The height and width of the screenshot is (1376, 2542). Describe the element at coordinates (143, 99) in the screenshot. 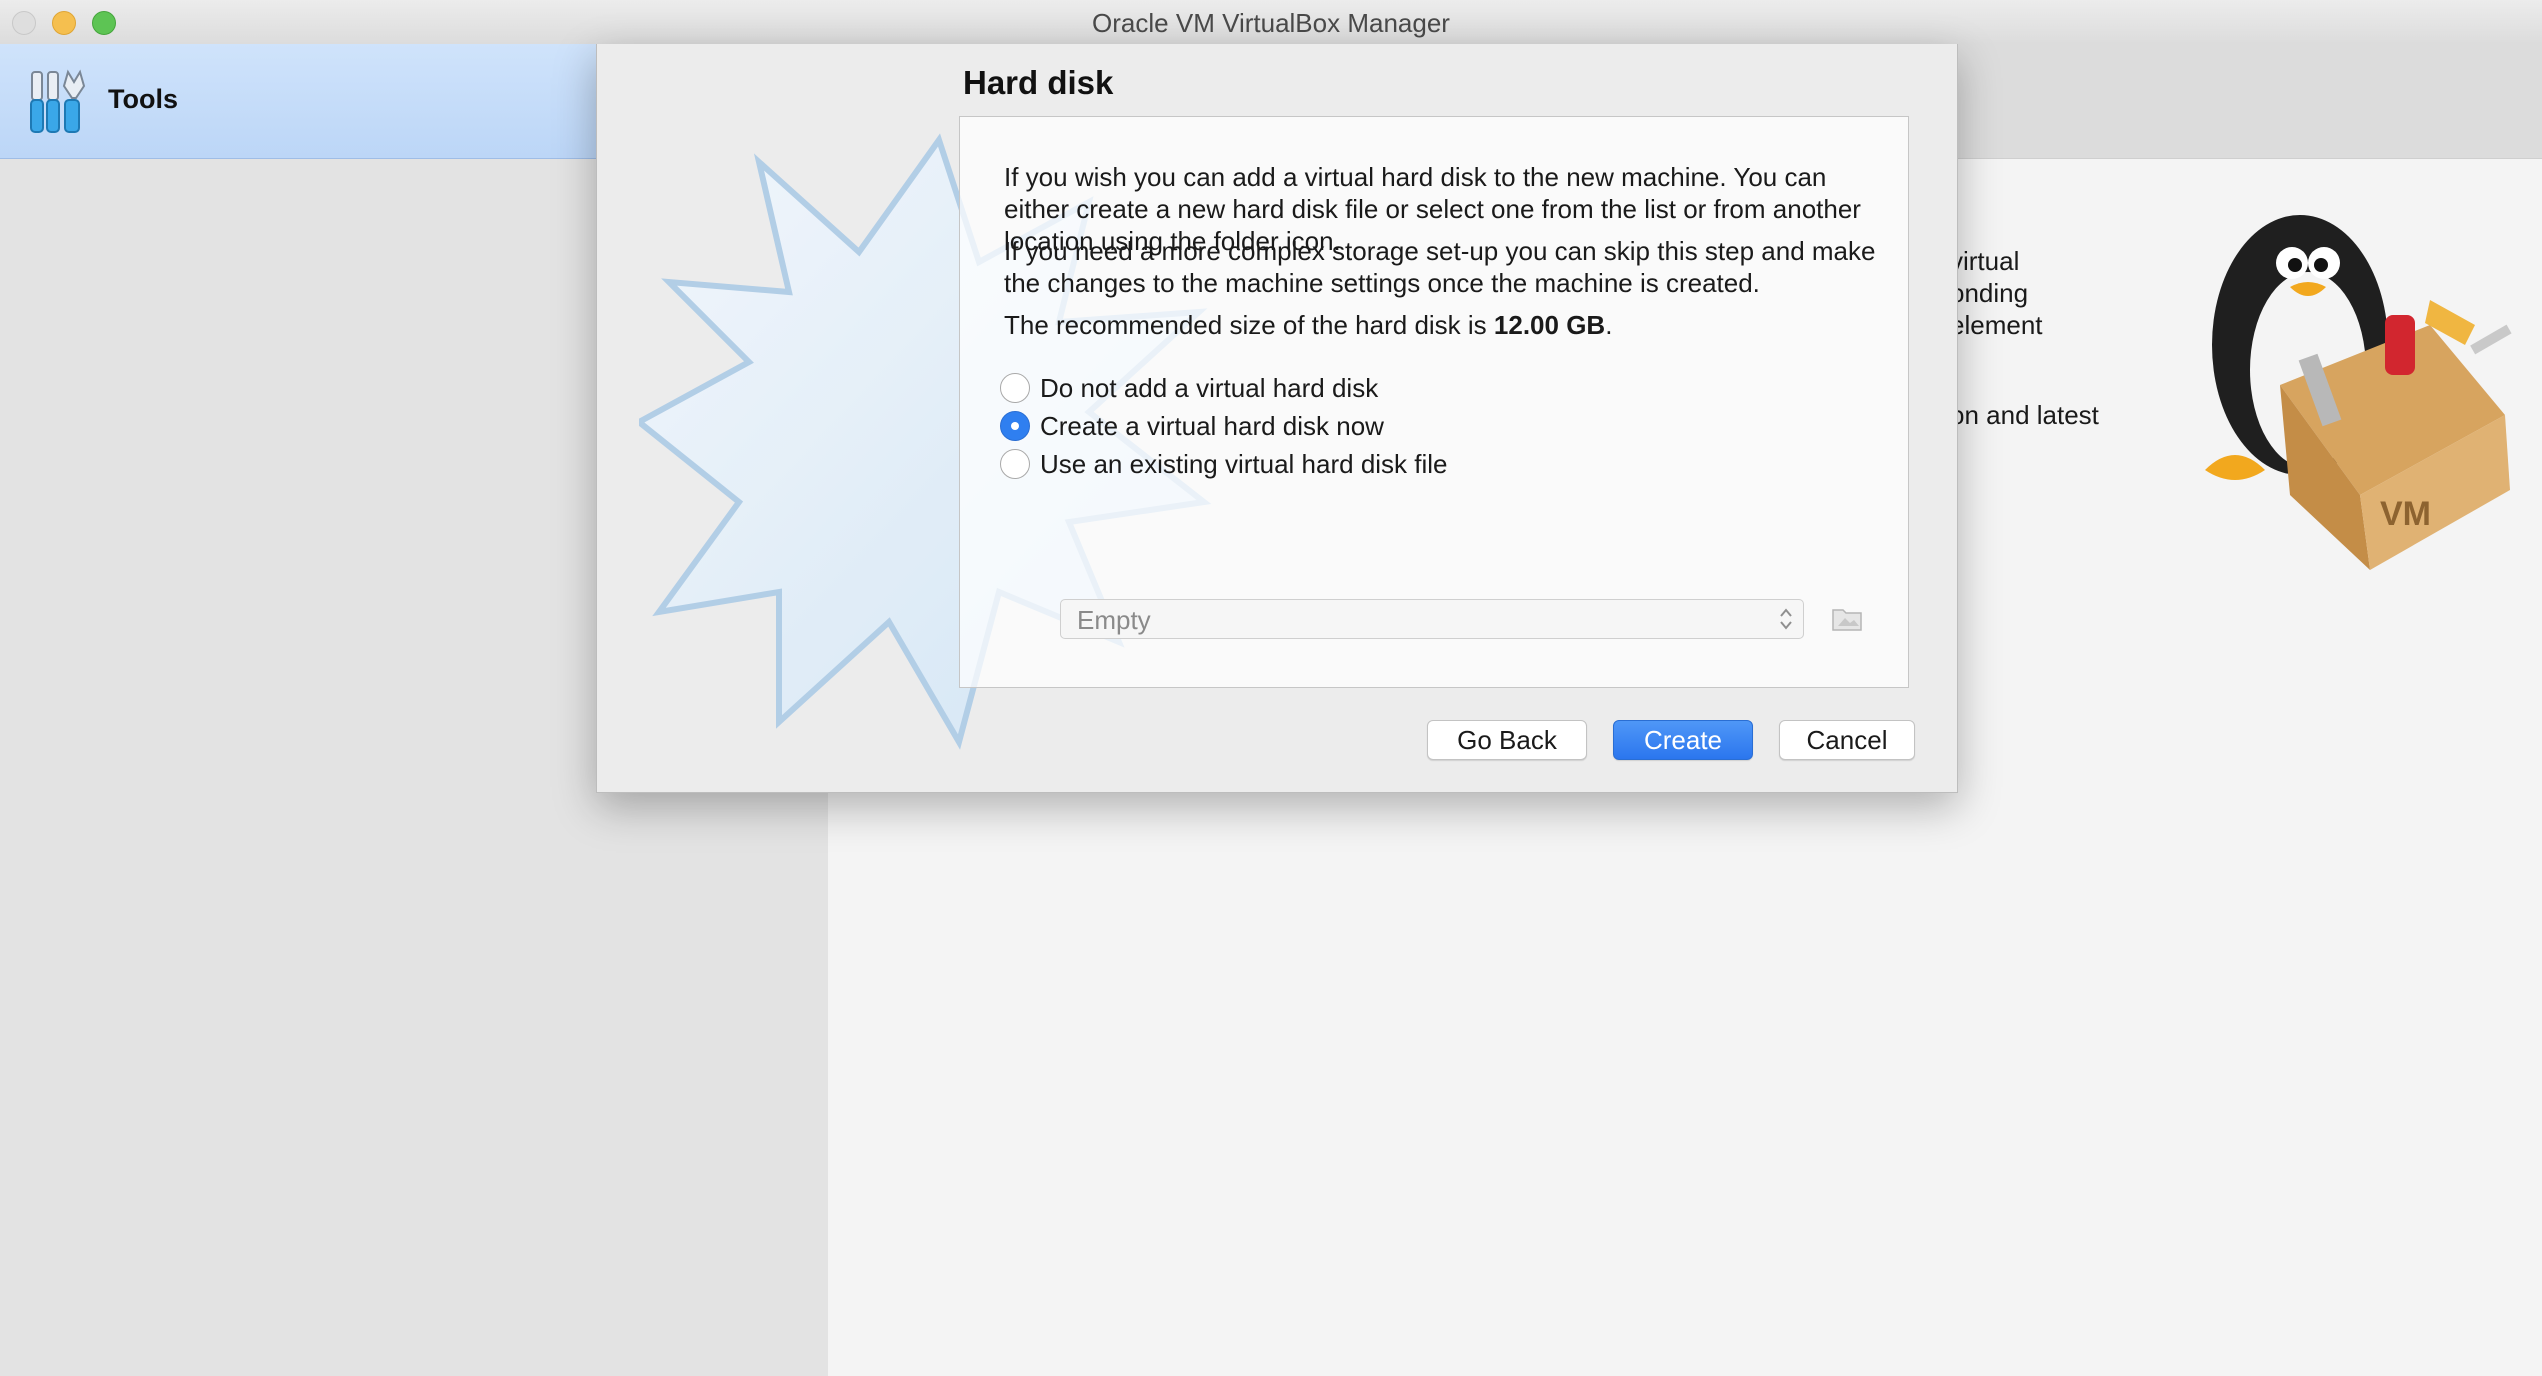

I see `tools-label: Tools` at that location.